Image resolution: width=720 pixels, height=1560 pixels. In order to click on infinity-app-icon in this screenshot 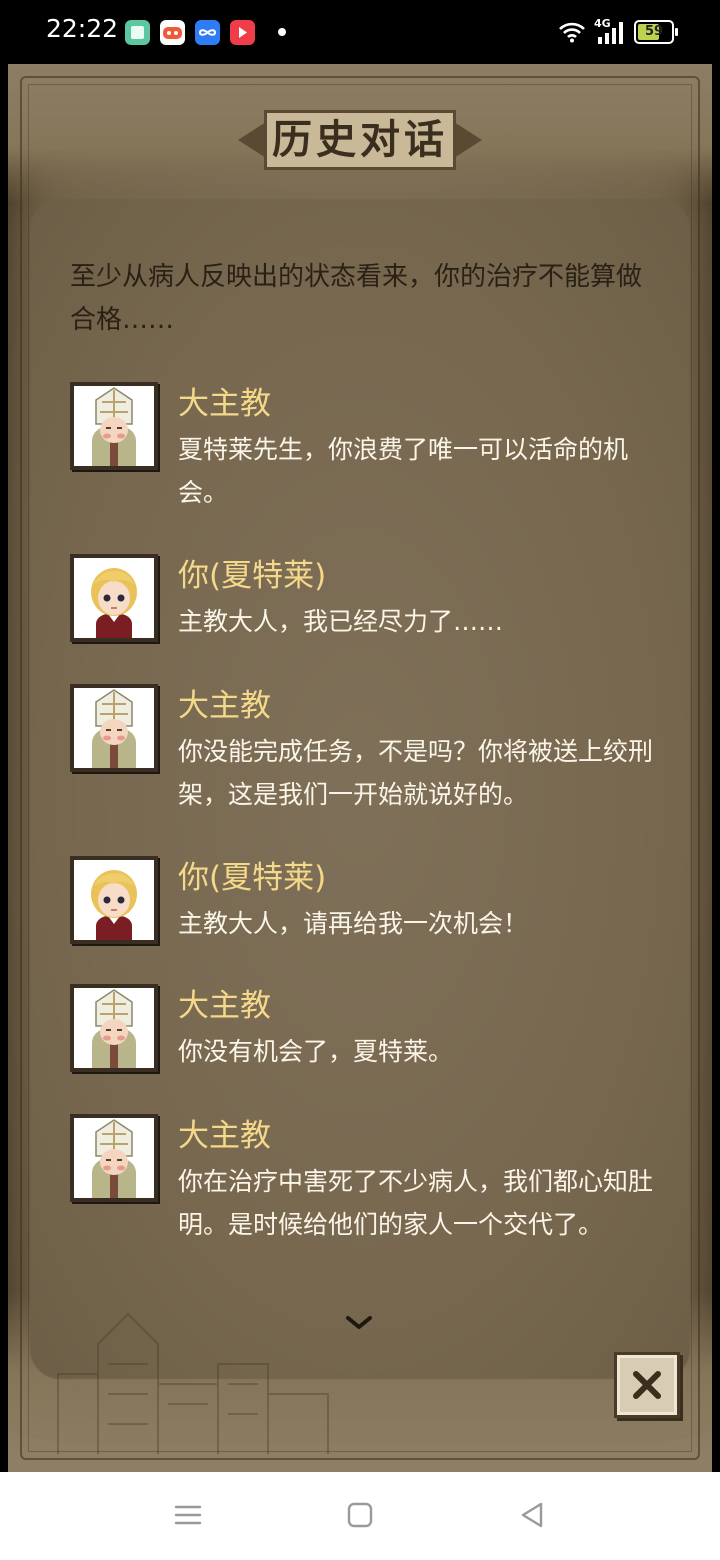, I will do `click(207, 32)`.